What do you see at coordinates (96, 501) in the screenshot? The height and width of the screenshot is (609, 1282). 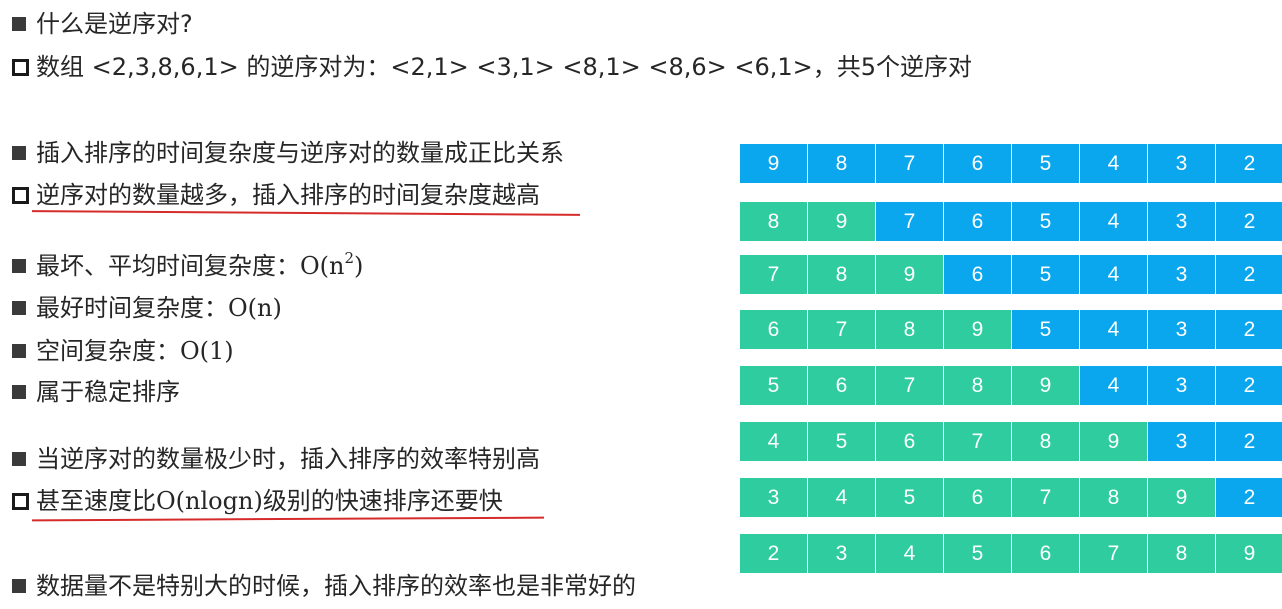 I see `line-prefix: 甚至速度比` at bounding box center [96, 501].